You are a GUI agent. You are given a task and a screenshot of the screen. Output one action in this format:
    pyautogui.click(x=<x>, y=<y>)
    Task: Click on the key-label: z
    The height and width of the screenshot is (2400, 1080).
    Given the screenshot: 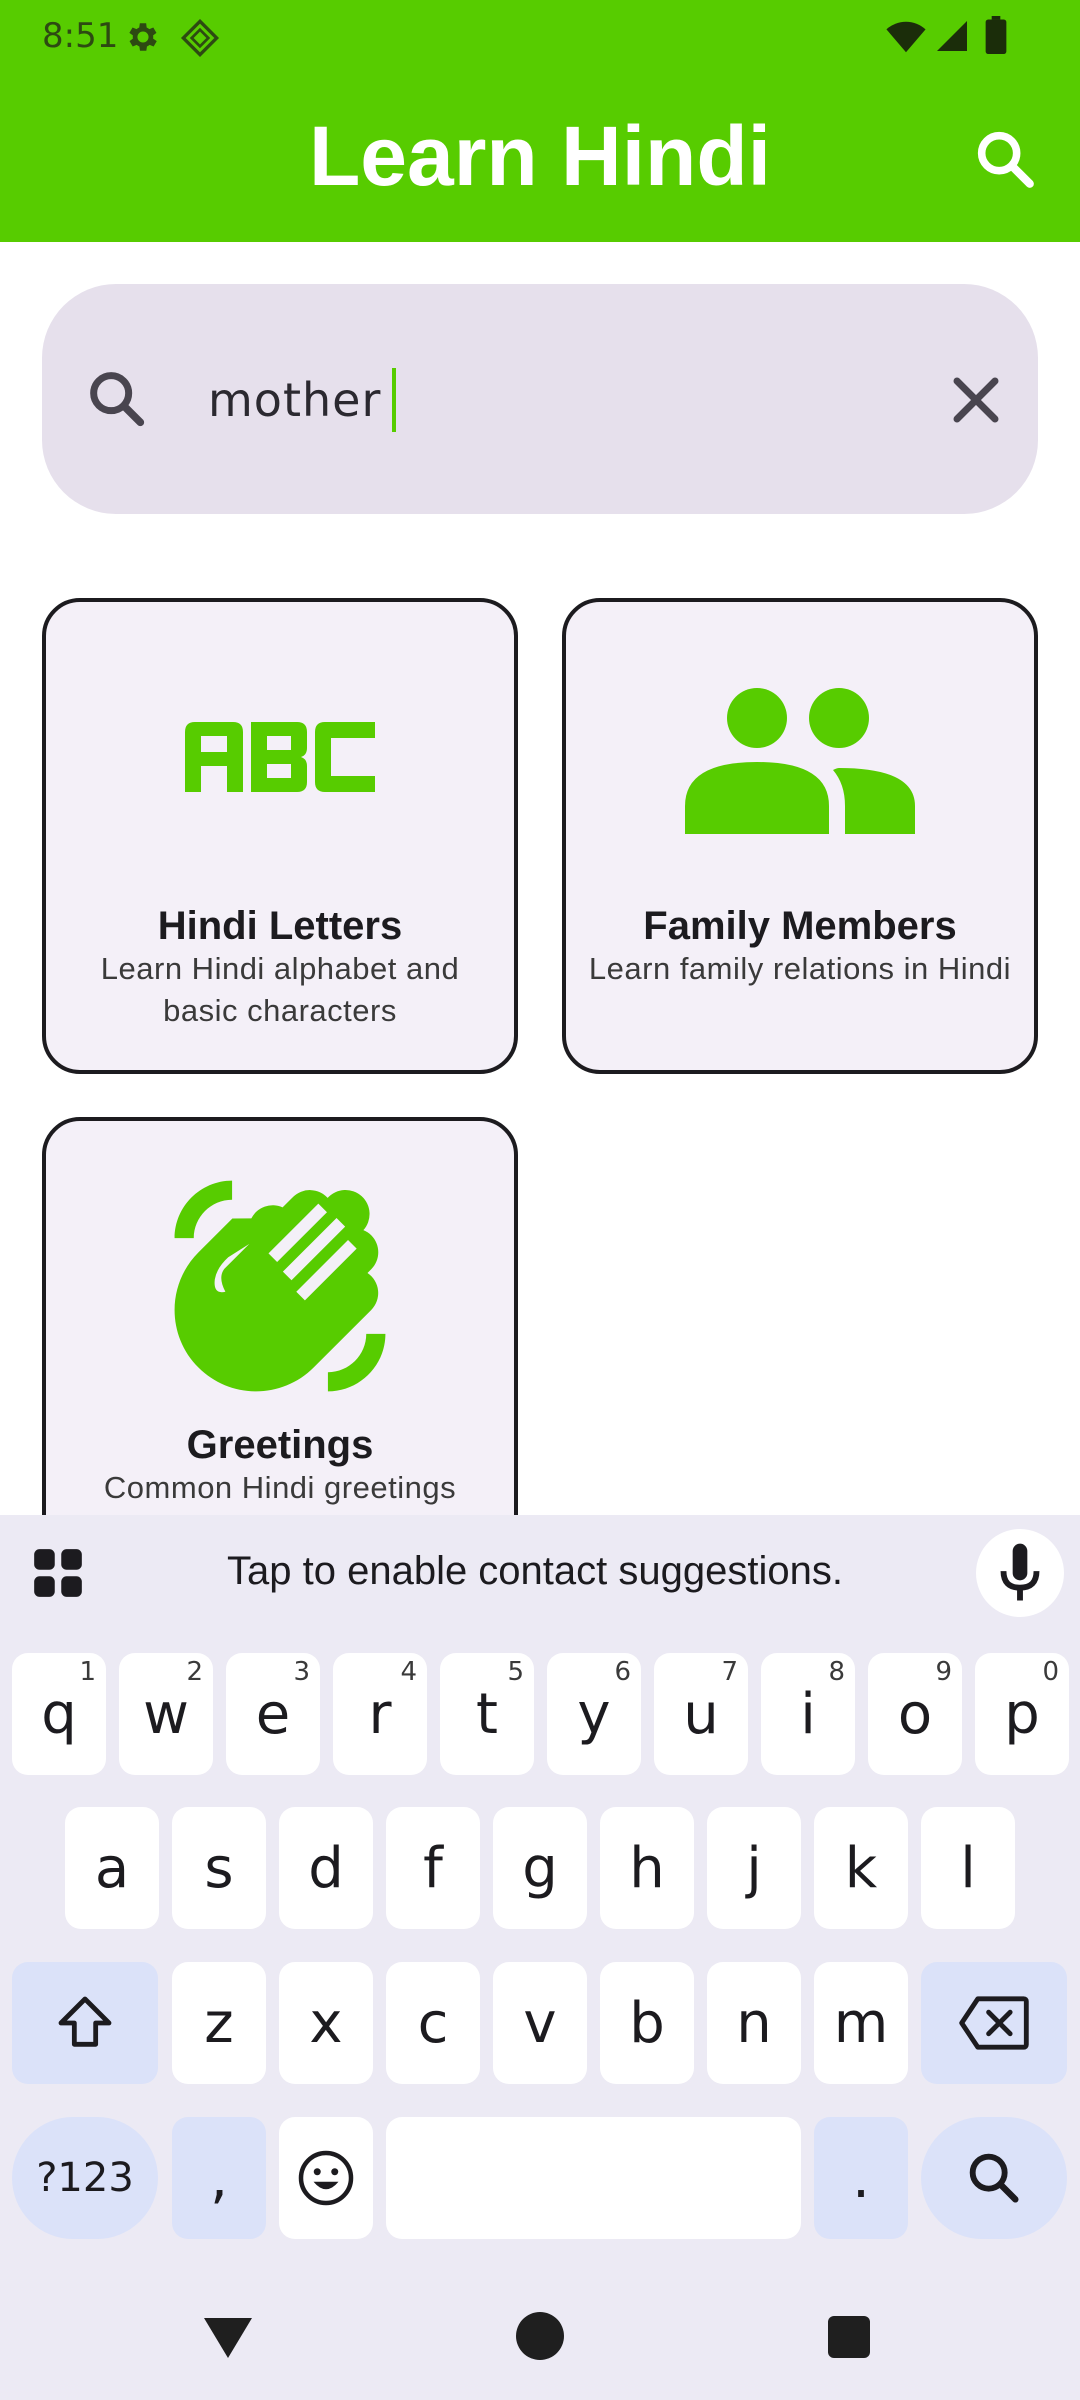 What is the action you would take?
    pyautogui.click(x=219, y=2023)
    